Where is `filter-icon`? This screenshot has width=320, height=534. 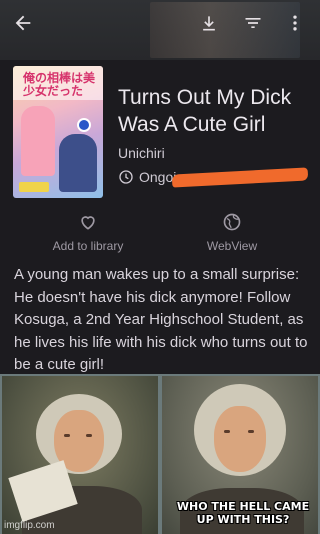 filter-icon is located at coordinates (253, 23).